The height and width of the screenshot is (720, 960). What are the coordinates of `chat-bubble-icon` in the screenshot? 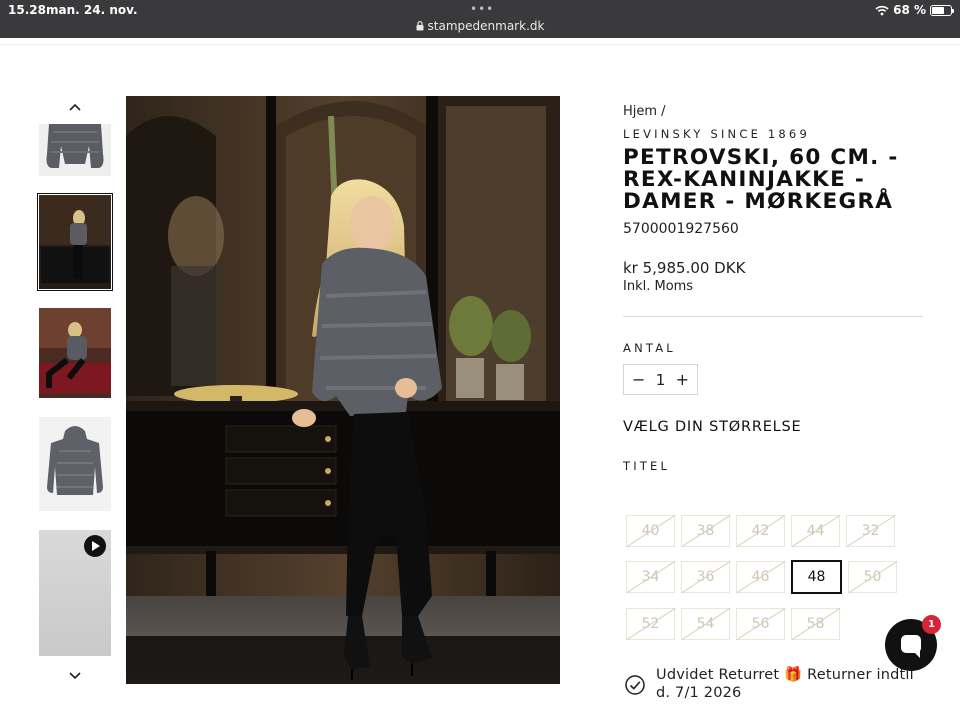 It's located at (911, 646).